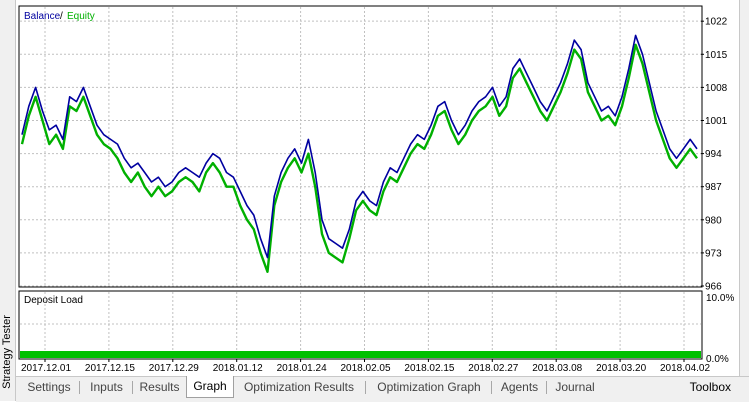 This screenshot has width=749, height=411. Describe the element at coordinates (299, 387) in the screenshot. I see `tab-optimization-results: Optimization Results` at that location.